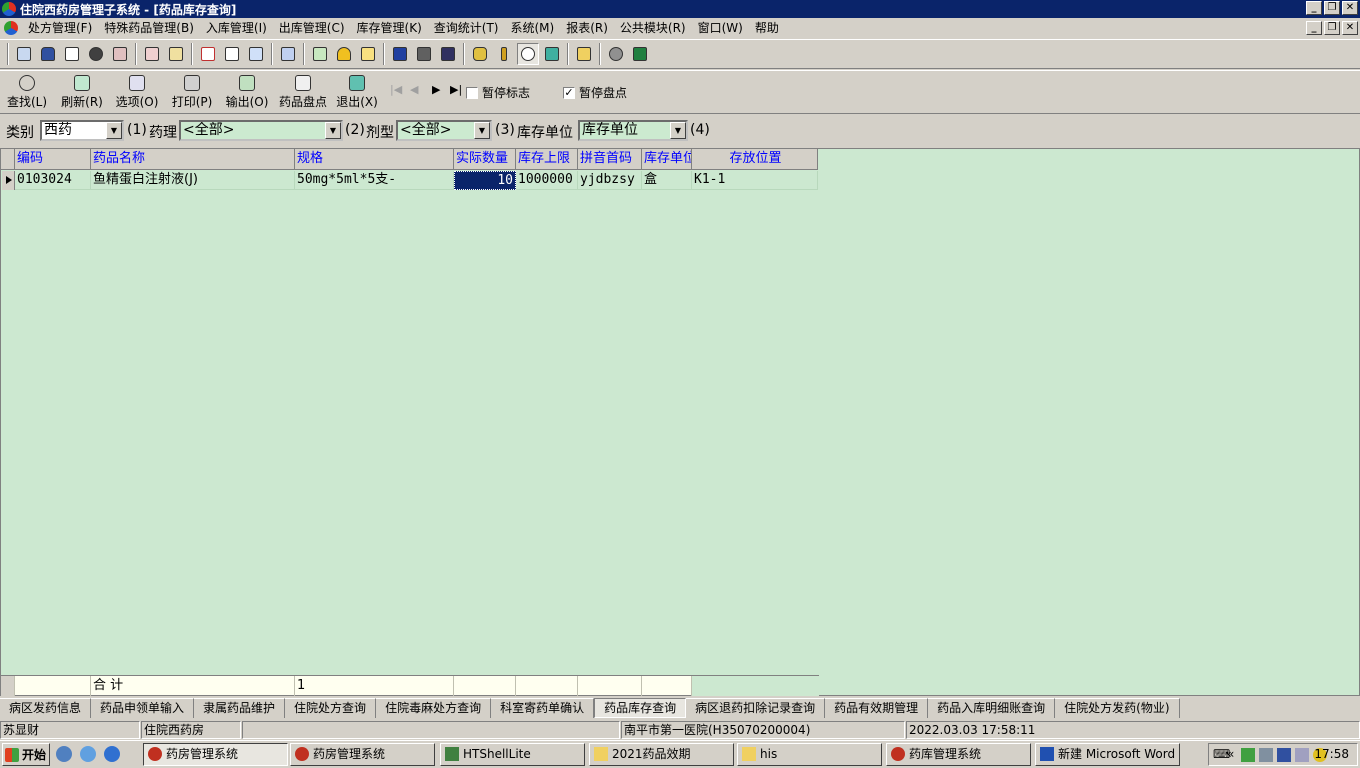 The width and height of the screenshot is (1360, 768). What do you see at coordinates (46, 708) in the screenshot?
I see `tab-ward-dispense-info: 病区发药信息` at bounding box center [46, 708].